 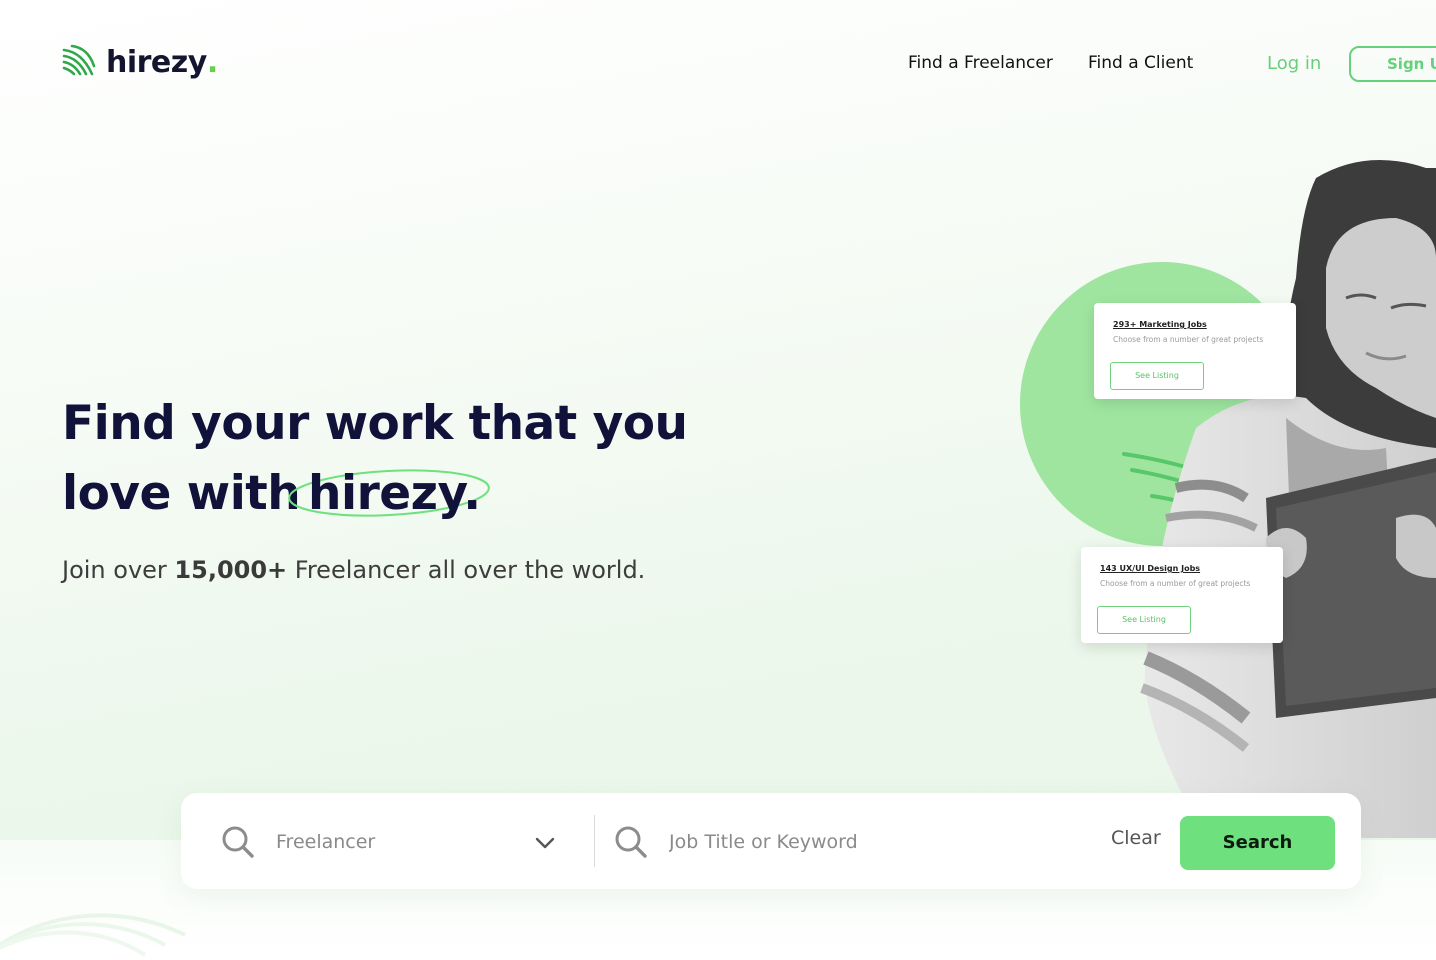 I want to click on search-button: Search, so click(x=1257, y=843).